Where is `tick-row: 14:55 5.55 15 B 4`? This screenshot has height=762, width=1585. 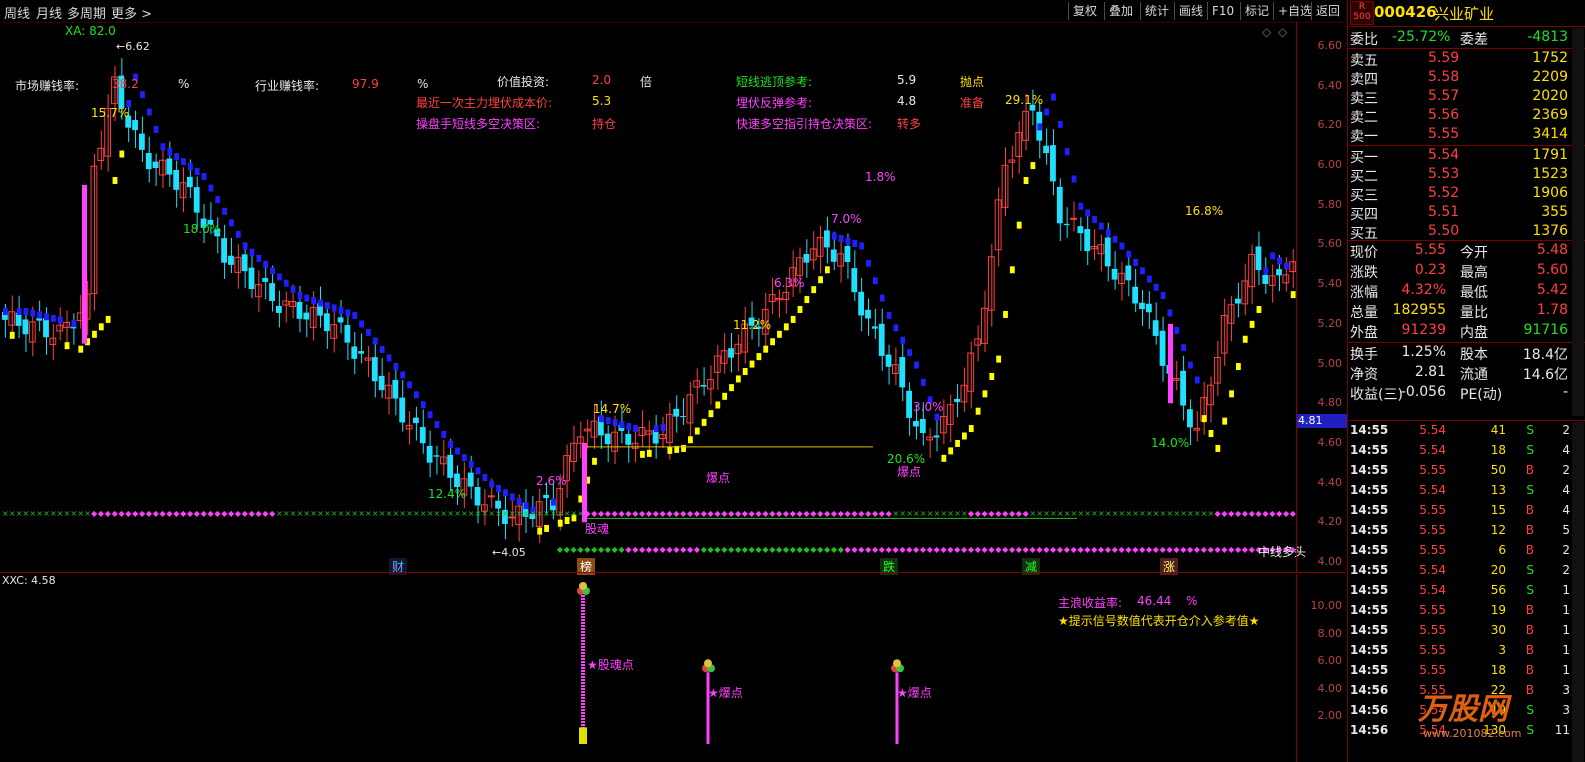 tick-row: 14:55 5.55 15 B 4 is located at coordinates (1466, 511).